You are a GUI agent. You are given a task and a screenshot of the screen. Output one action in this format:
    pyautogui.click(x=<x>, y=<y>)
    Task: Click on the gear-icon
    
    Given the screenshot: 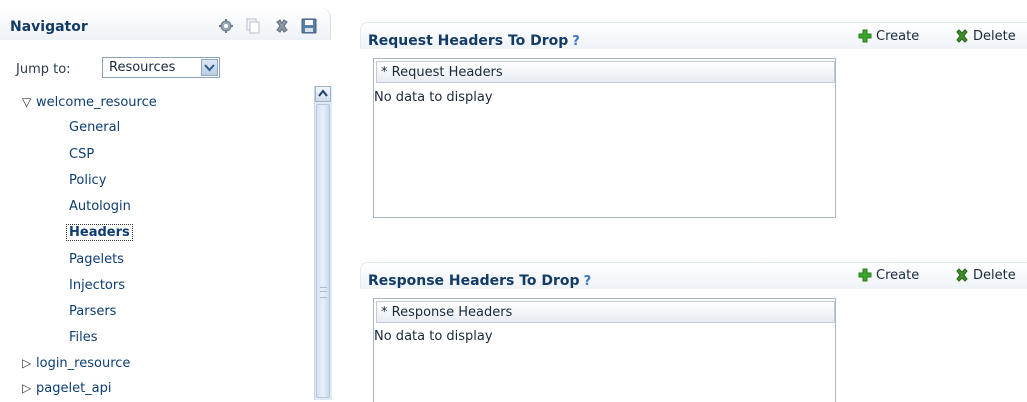 What is the action you would take?
    pyautogui.click(x=226, y=26)
    